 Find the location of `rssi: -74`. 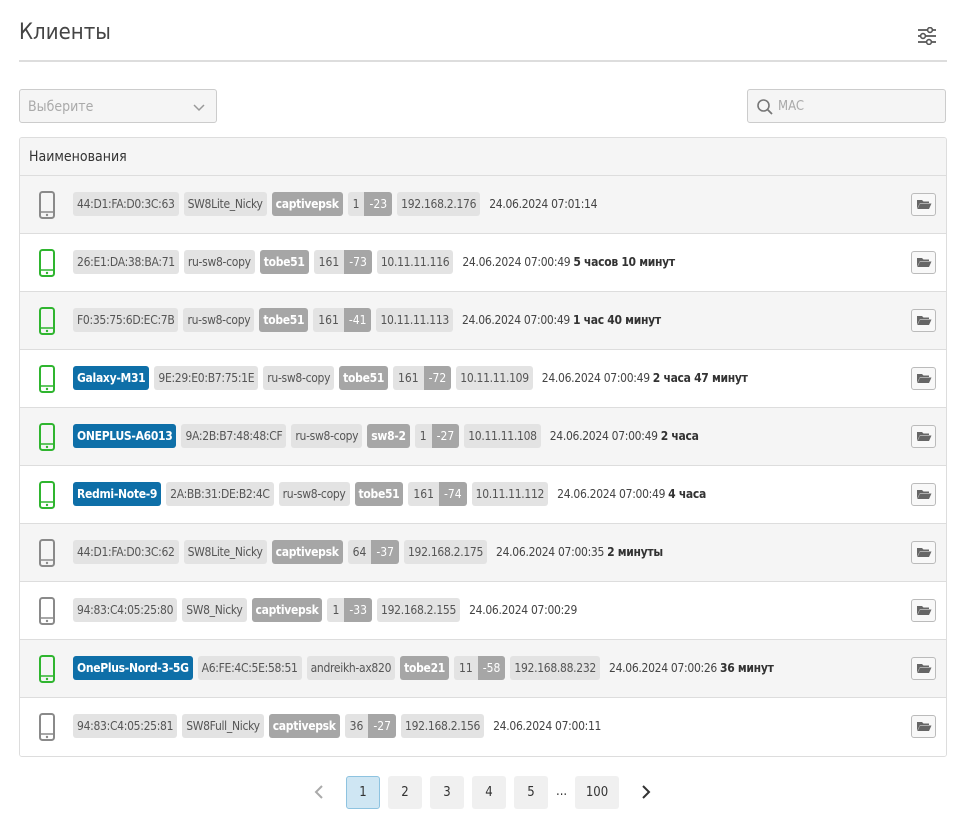

rssi: -74 is located at coordinates (453, 494).